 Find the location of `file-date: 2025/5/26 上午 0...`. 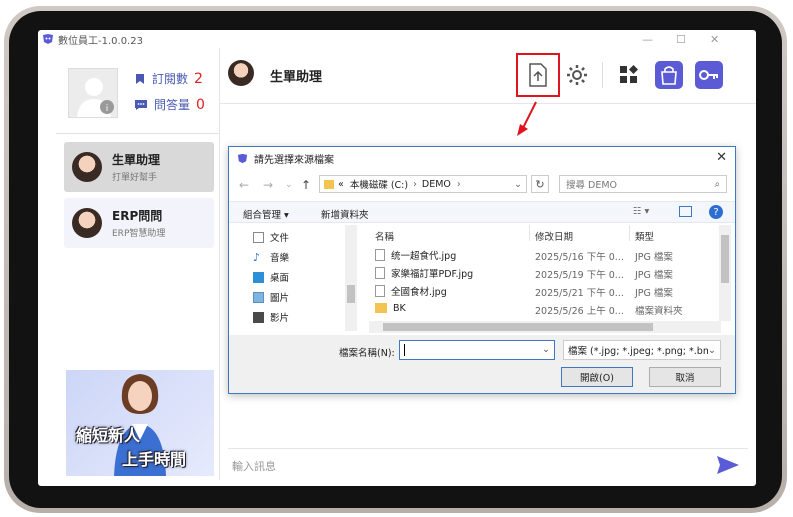

file-date: 2025/5/26 上午 0... is located at coordinates (579, 310).